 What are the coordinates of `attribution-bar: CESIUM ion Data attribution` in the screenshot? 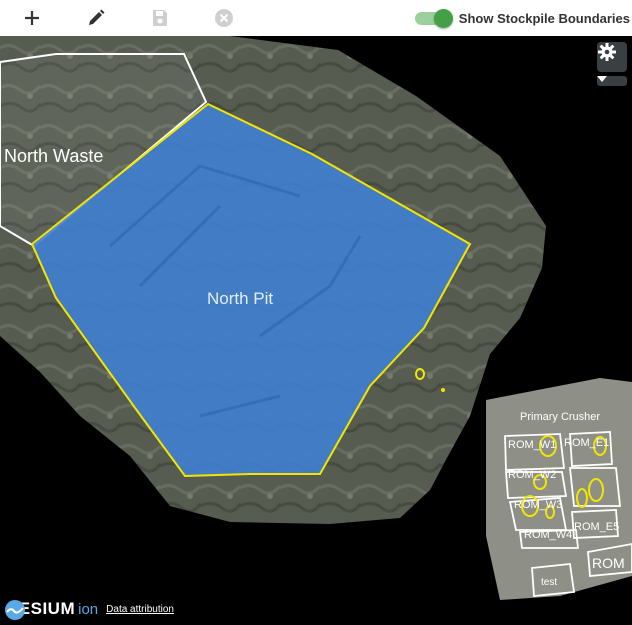 It's located at (89, 609).